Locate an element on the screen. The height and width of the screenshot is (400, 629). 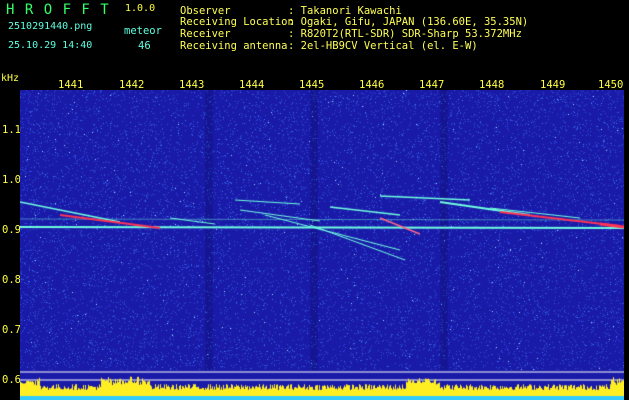
info-value-receiver: : R820T2(RTL-SDR) SDR-Sharp 53.372MHz is located at coordinates (405, 34).